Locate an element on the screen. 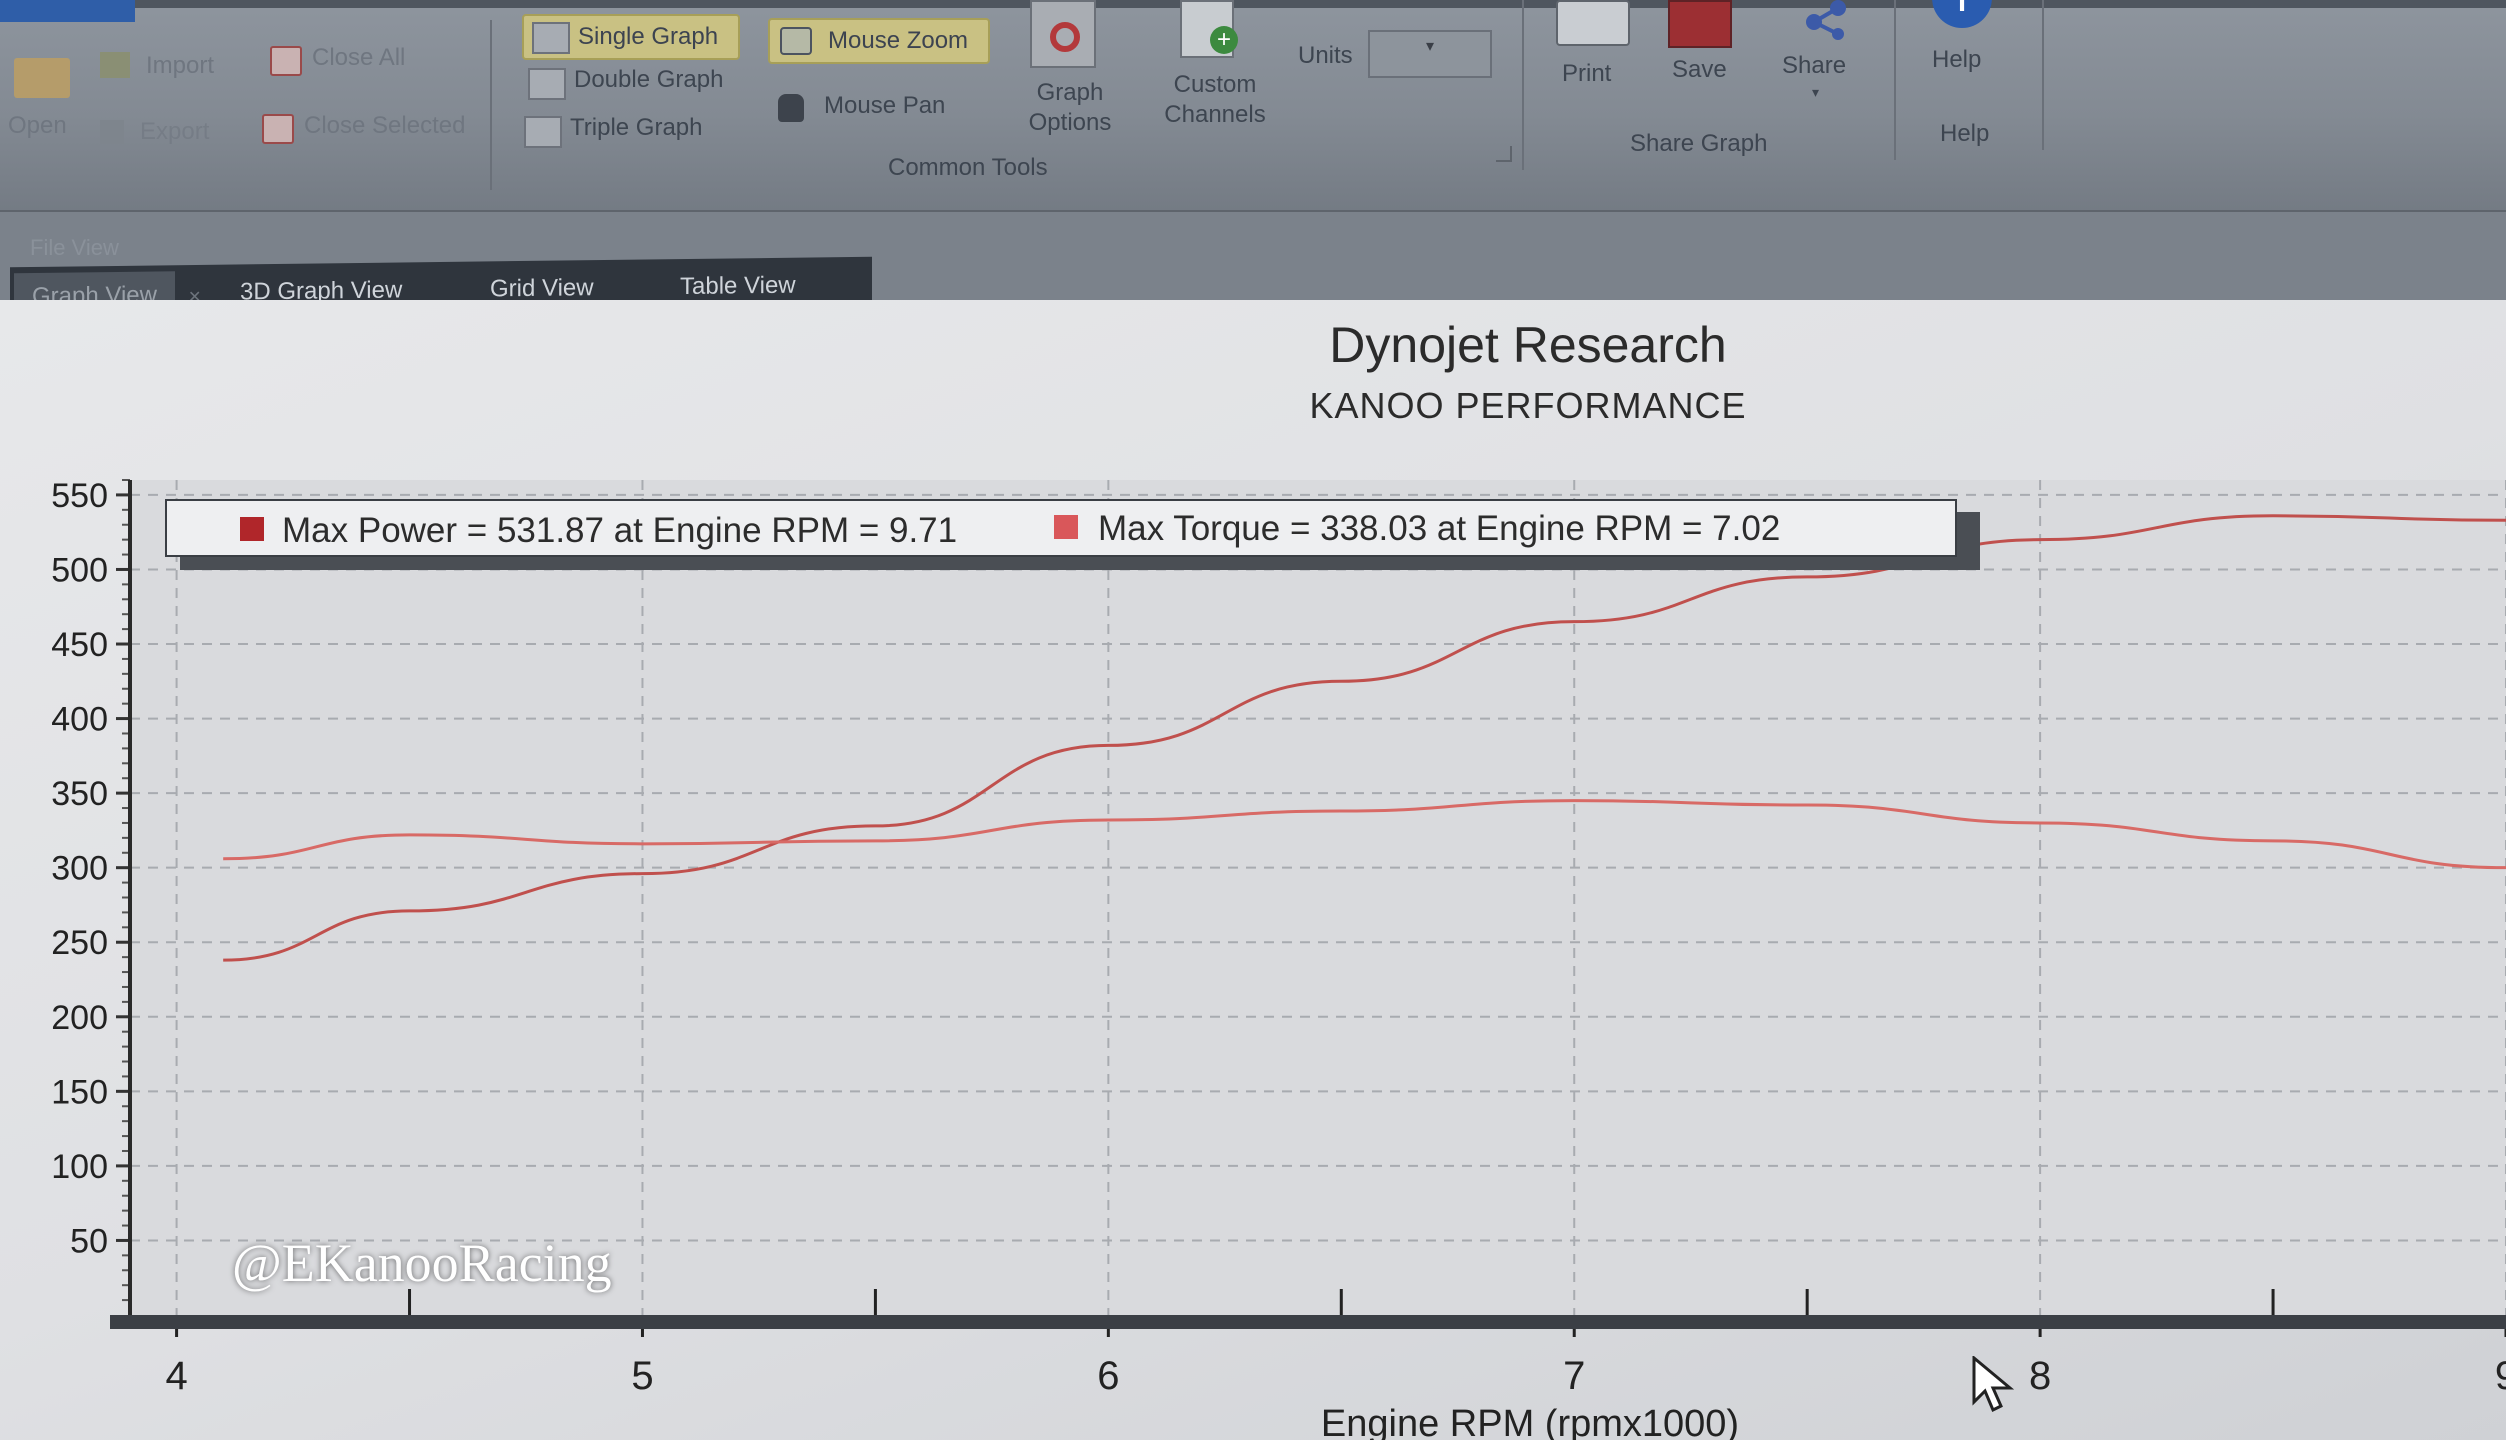 The image size is (2506, 1440). custom-channels-button: + Custom Channels is located at coordinates (1215, 70).